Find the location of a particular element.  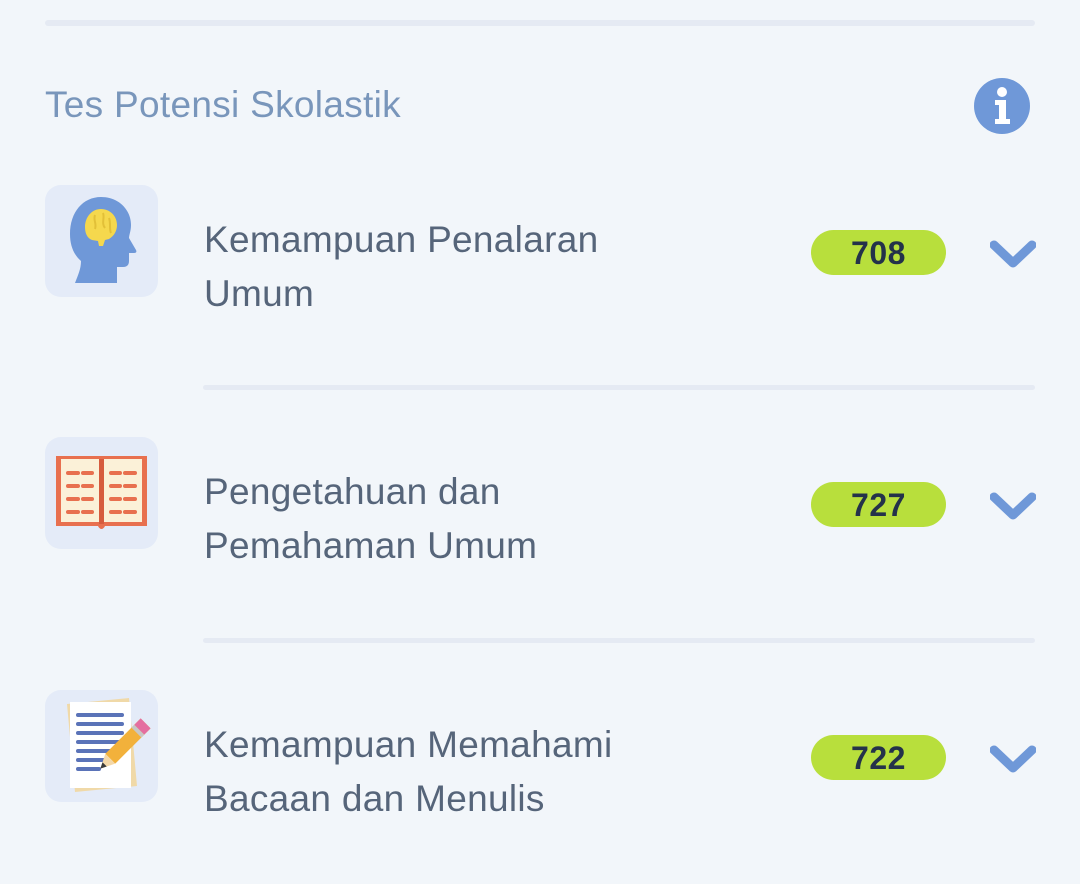

score-badge: 708 is located at coordinates (878, 252).